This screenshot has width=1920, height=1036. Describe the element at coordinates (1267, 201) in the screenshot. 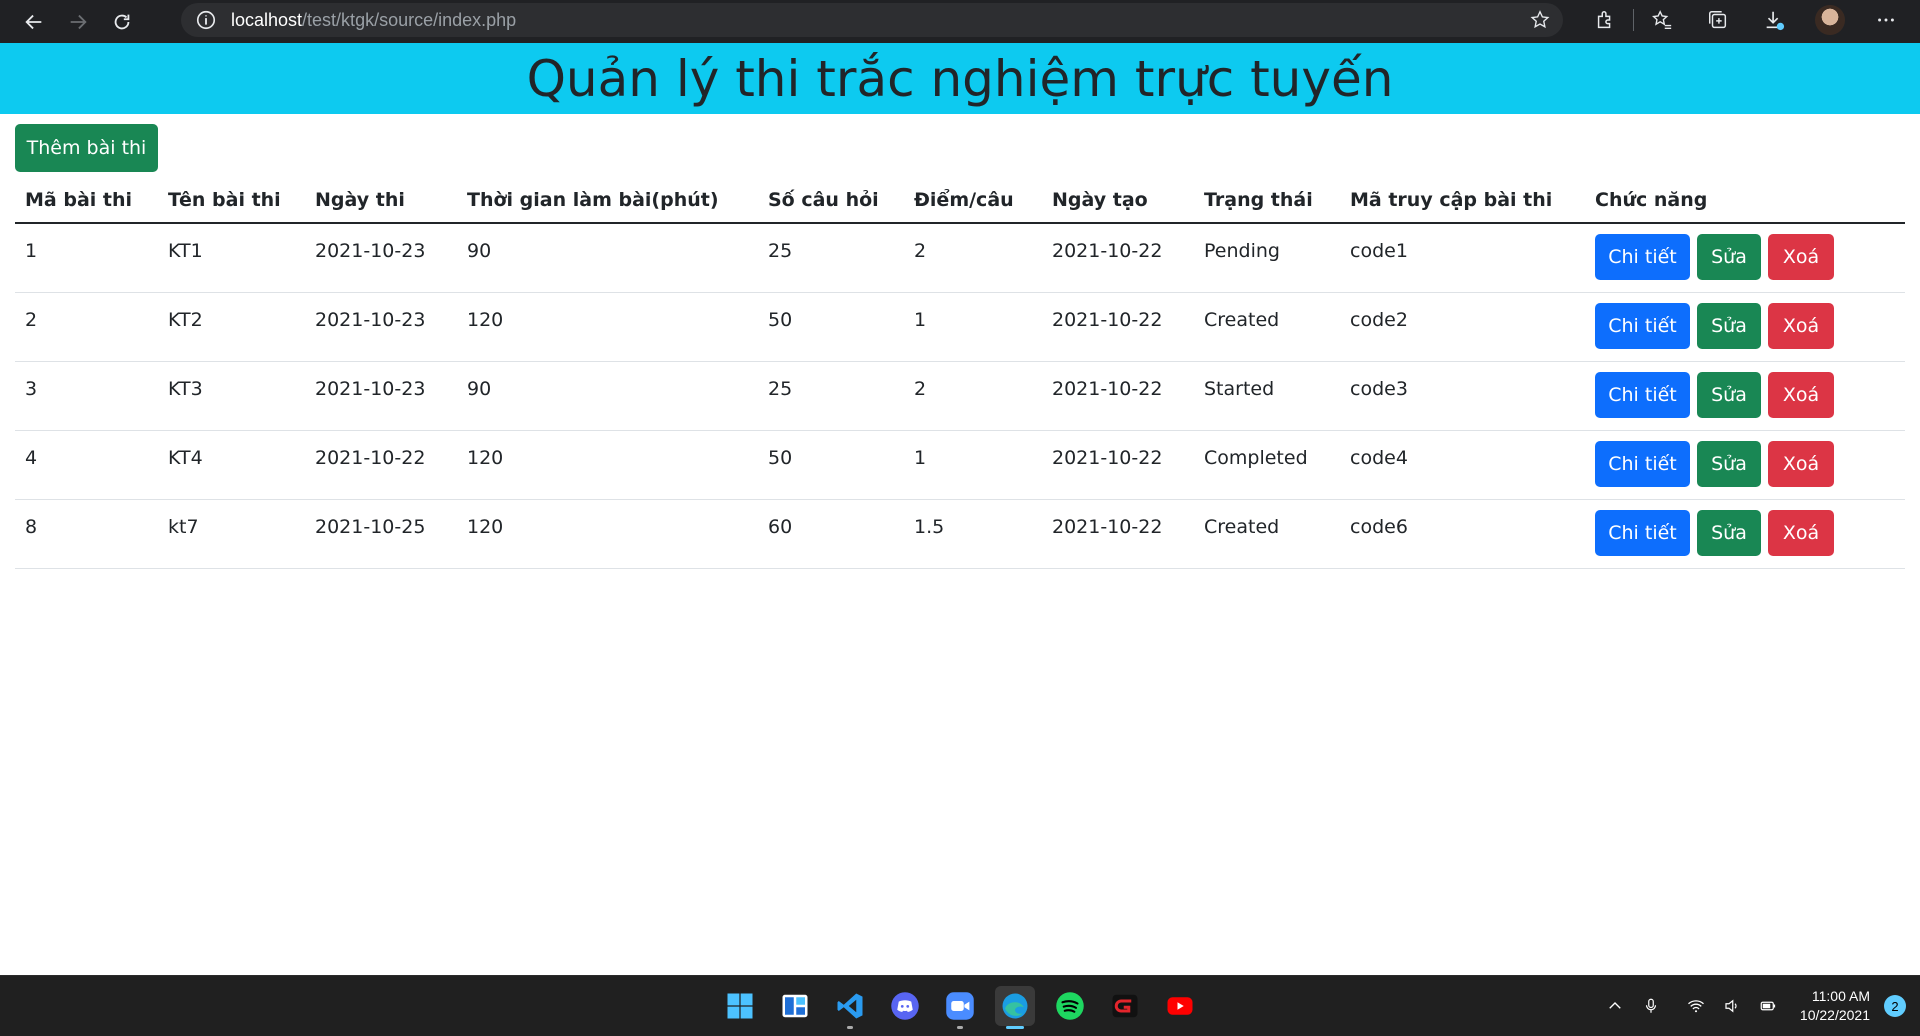

I see `column-header: Trạng thái` at that location.